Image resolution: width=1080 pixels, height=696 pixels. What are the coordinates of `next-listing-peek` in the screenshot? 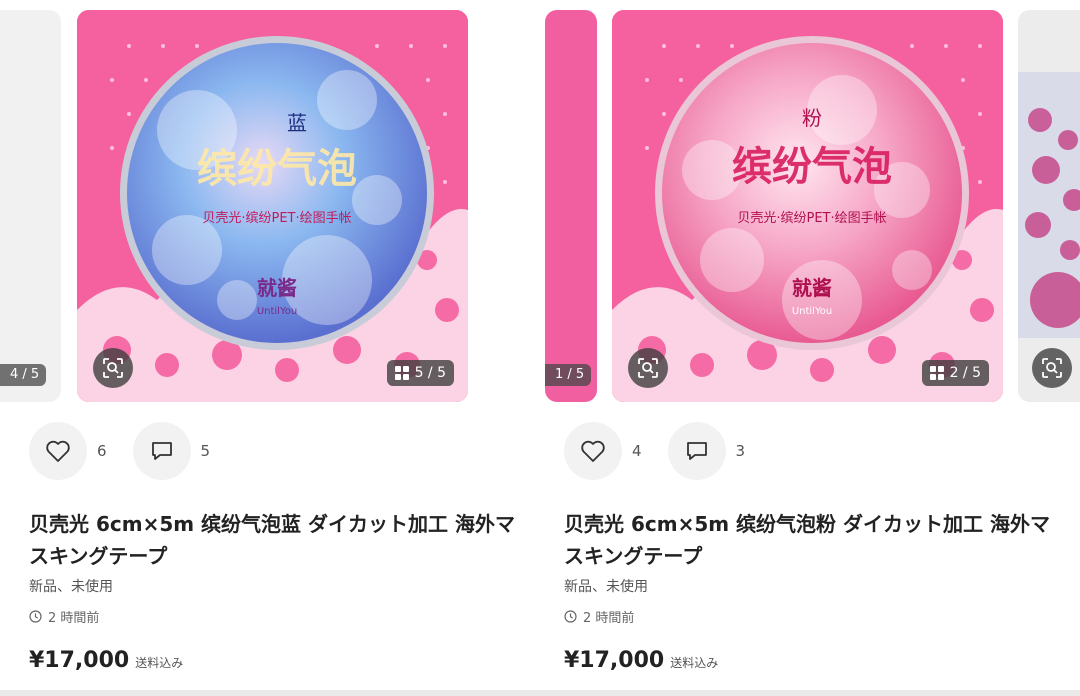 It's located at (1049, 206).